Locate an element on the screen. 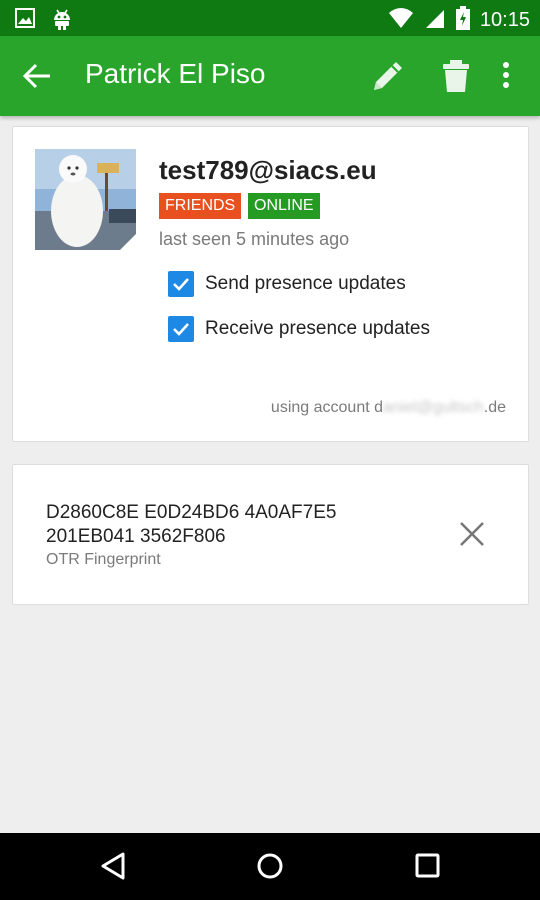 This screenshot has width=540, height=900. app-toolbar: Patrick El Piso is located at coordinates (270, 76).